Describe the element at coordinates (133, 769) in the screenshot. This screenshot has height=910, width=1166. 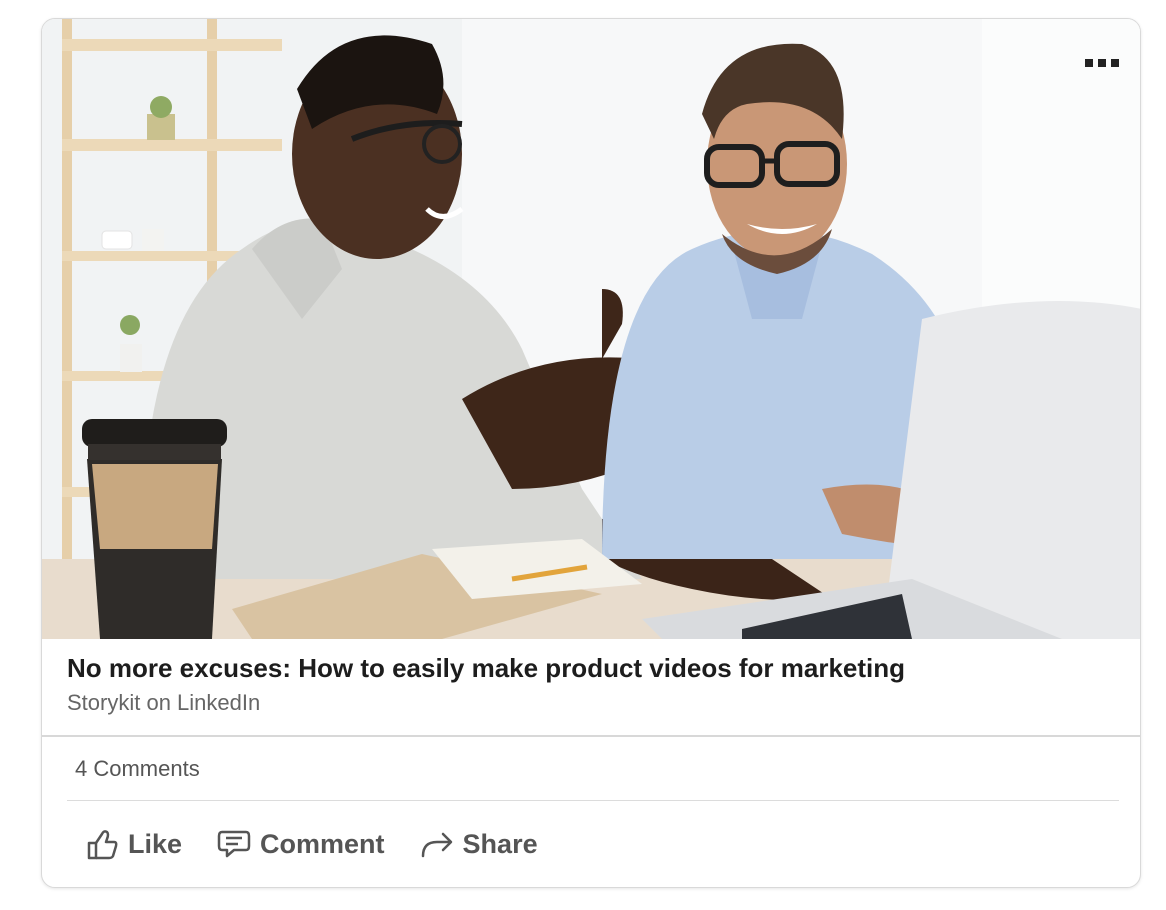
I see `comments-count: 4 Comments` at that location.